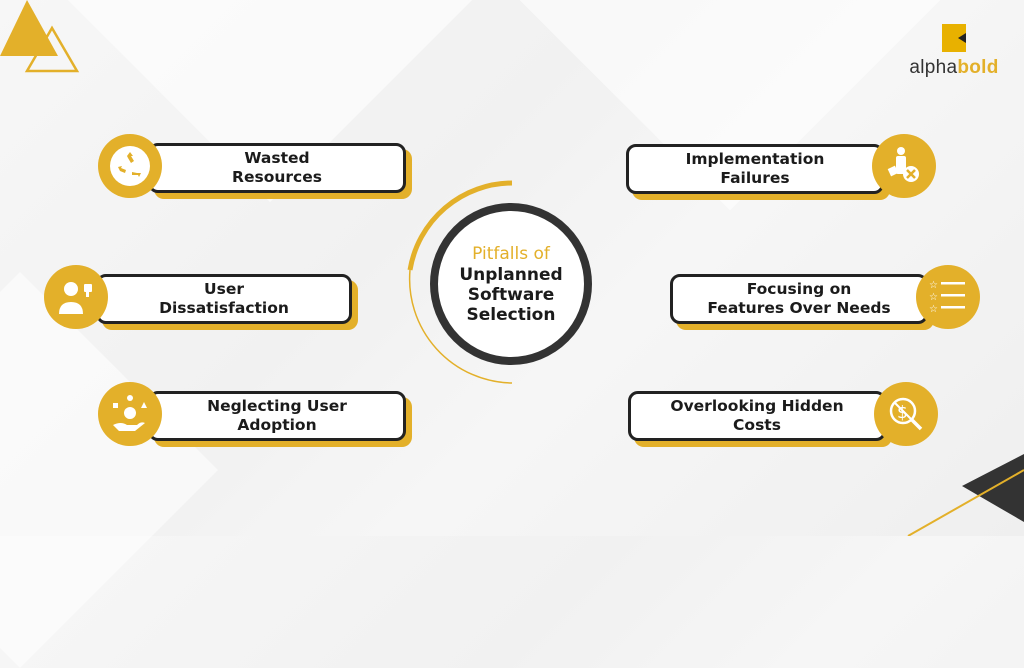  What do you see at coordinates (277, 415) in the screenshot?
I see `pitfall-label: Neglecting User Adoption` at bounding box center [277, 415].